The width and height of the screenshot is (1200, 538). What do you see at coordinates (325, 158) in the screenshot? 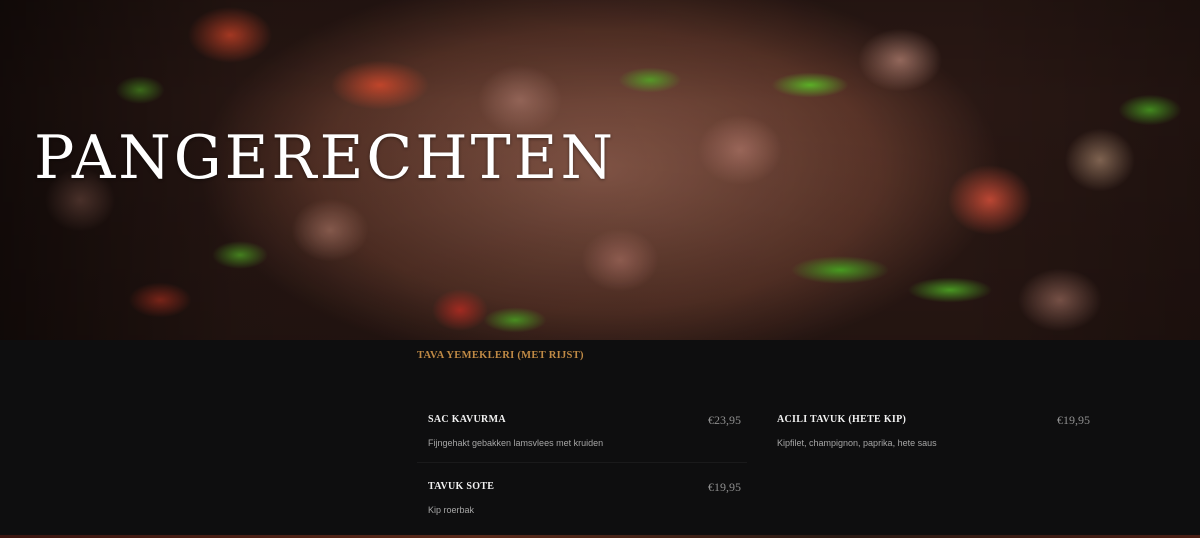
I see `page-title: PANGERECHTEN` at bounding box center [325, 158].